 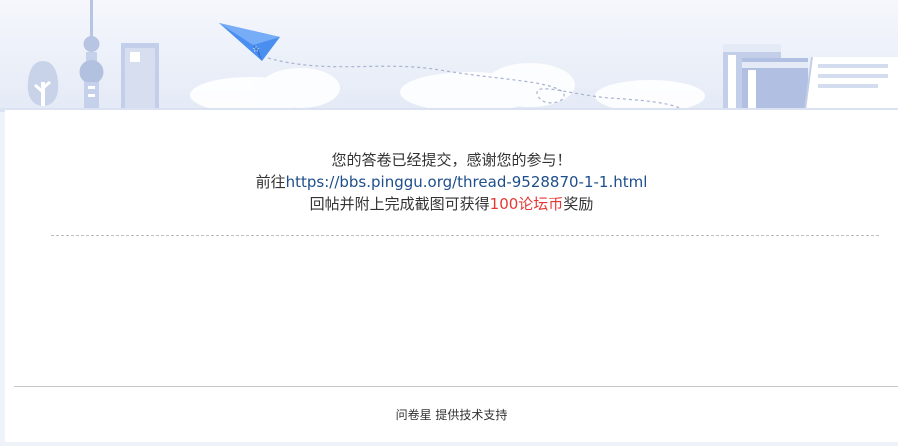 I want to click on brand-link: 问卷星, so click(x=414, y=415).